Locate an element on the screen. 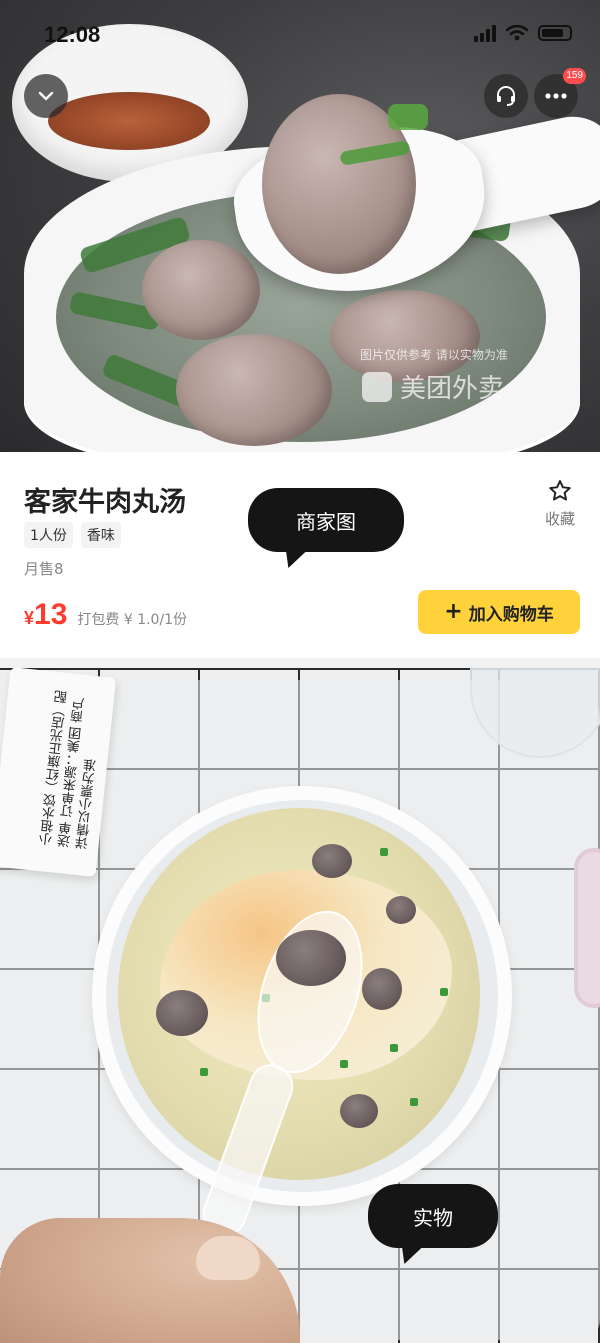 The image size is (600, 1343). meituan-logo-icon is located at coordinates (377, 386).